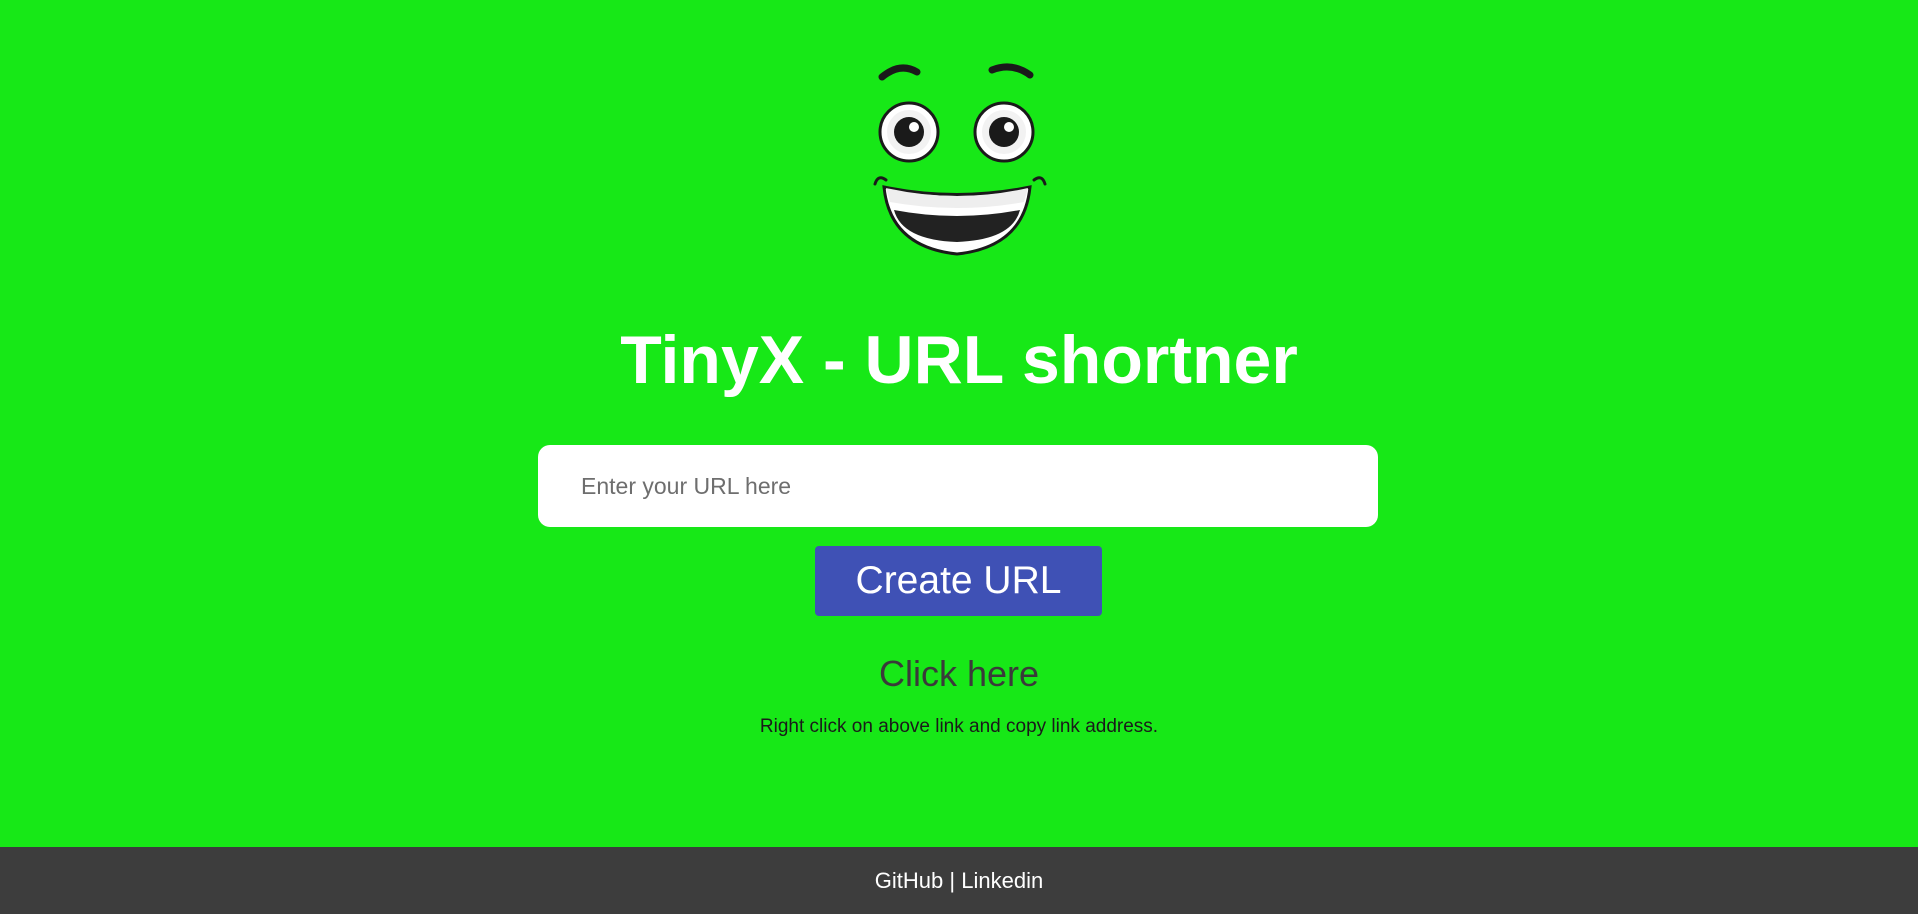 The height and width of the screenshot is (914, 1918). I want to click on linkedin-link: Linkedin, so click(1002, 880).